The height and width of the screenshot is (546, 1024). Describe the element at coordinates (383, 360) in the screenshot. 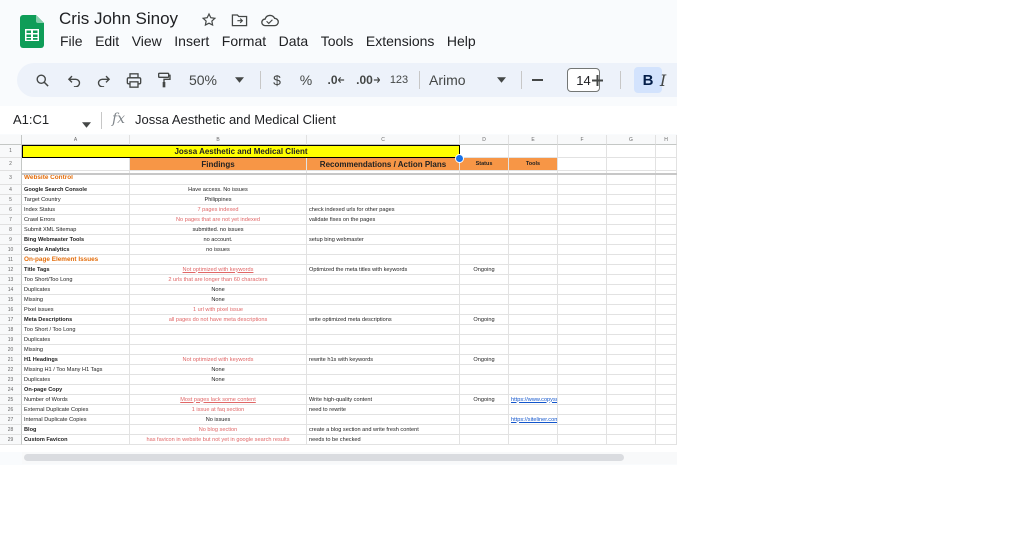

I see `cell-c: rewrite h1s with keywords` at that location.